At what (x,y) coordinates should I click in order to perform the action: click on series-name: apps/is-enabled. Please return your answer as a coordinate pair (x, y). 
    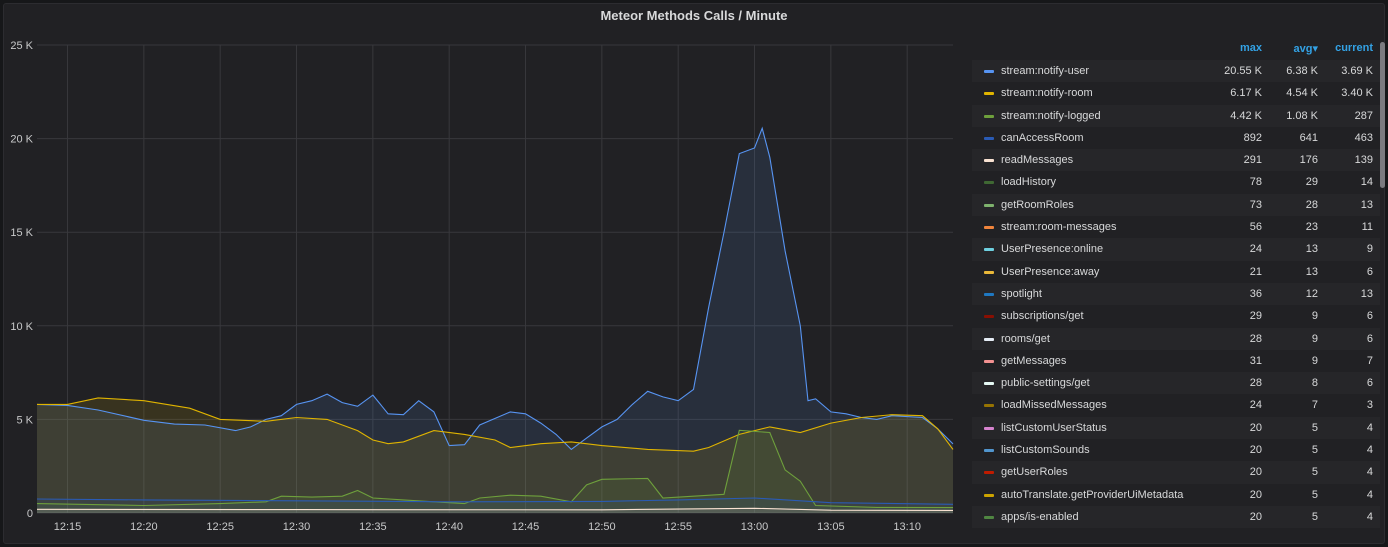
    Looking at the image, I should click on (1040, 517).